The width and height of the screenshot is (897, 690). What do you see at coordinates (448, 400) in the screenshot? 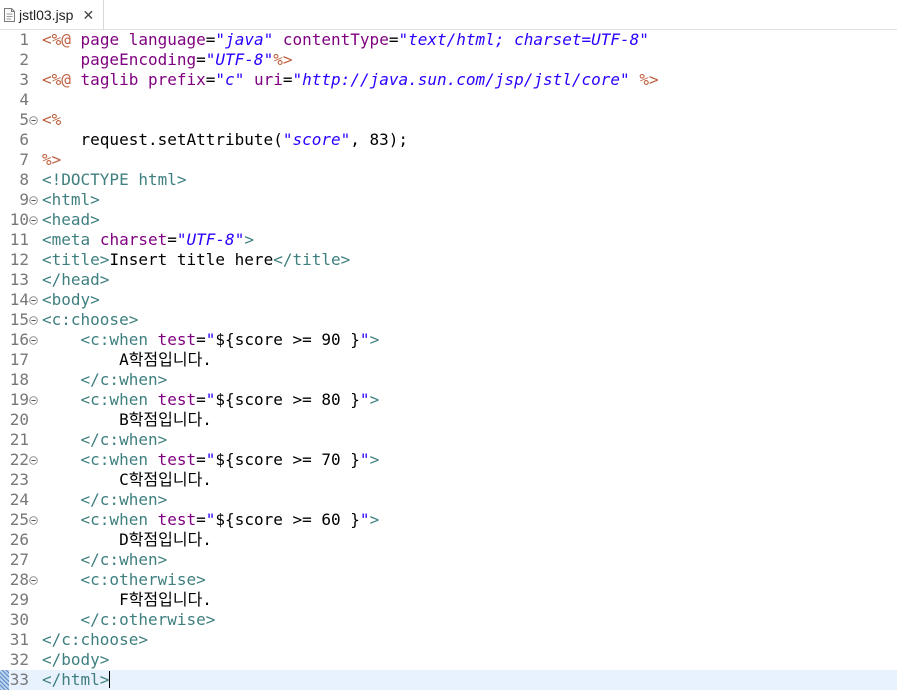
I see `code-line: 19 <c:when test="${score >= 80 }">` at bounding box center [448, 400].